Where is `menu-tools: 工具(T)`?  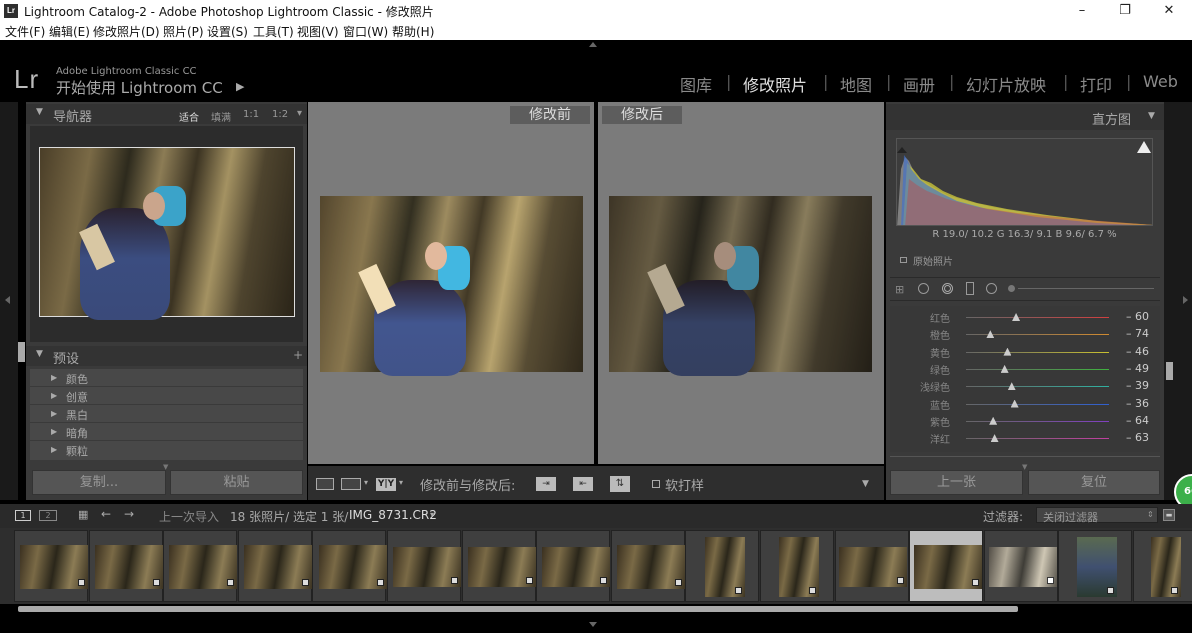 menu-tools: 工具(T) is located at coordinates (273, 31).